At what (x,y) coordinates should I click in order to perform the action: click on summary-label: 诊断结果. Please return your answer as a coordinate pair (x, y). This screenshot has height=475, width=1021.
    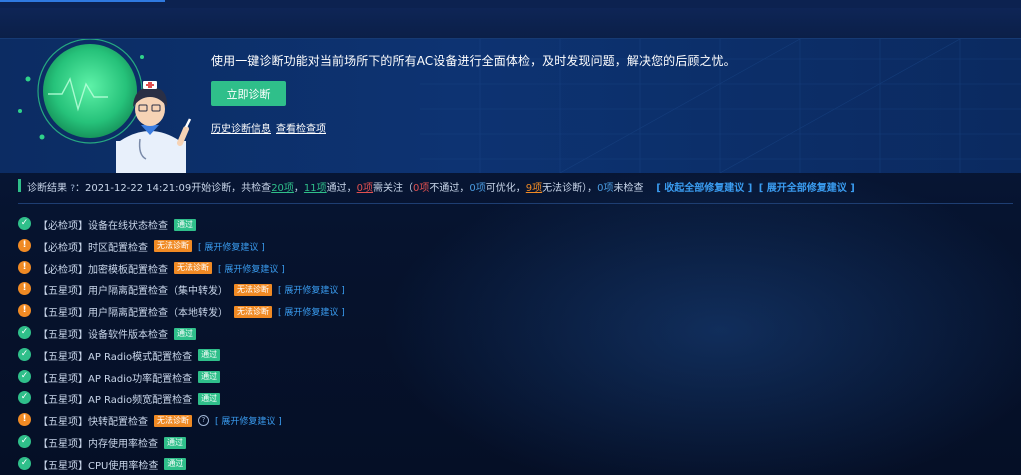
    Looking at the image, I should click on (47, 188).